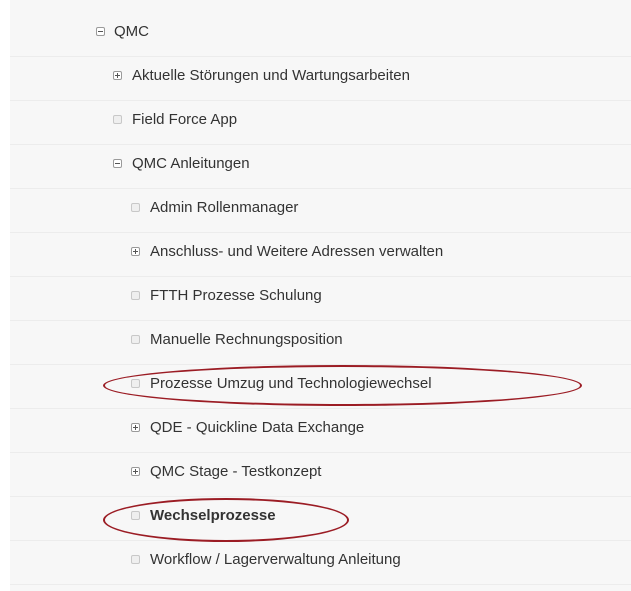 The width and height of the screenshot is (631, 591). I want to click on tree-node-label: Wechselprozesse, so click(213, 516).